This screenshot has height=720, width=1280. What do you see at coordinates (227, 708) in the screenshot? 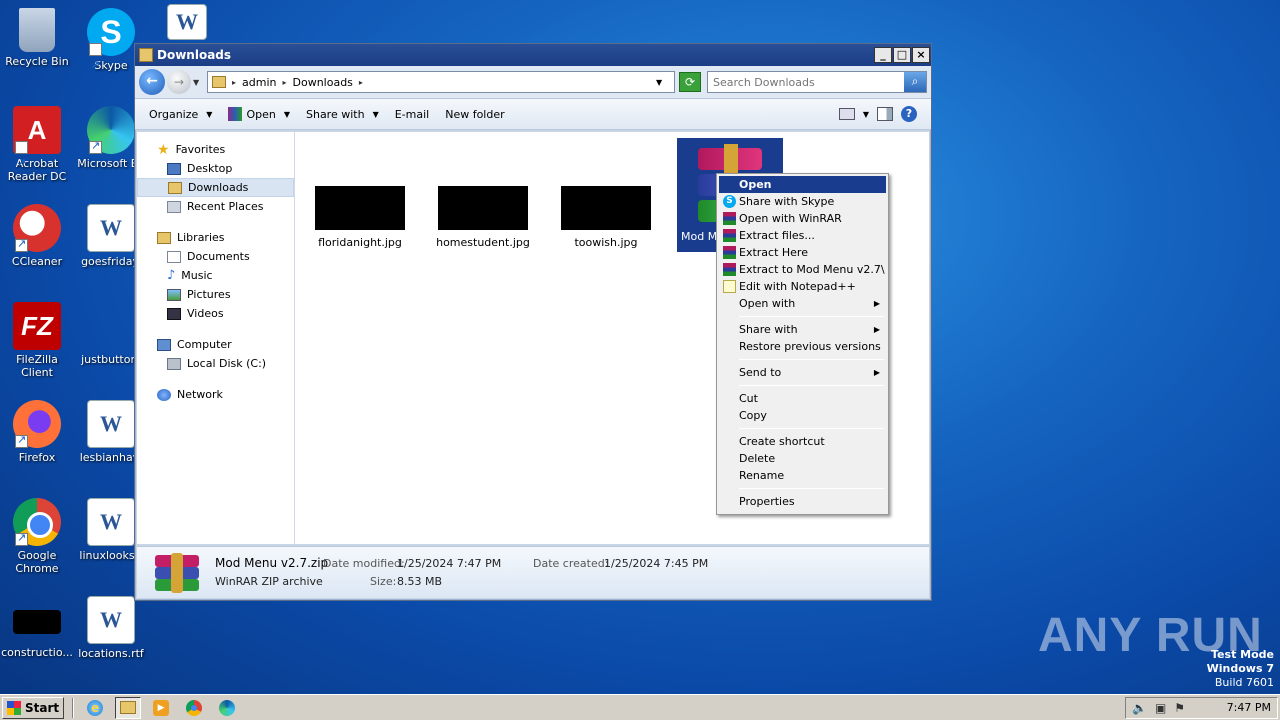
I see `taskbar-edge` at bounding box center [227, 708].